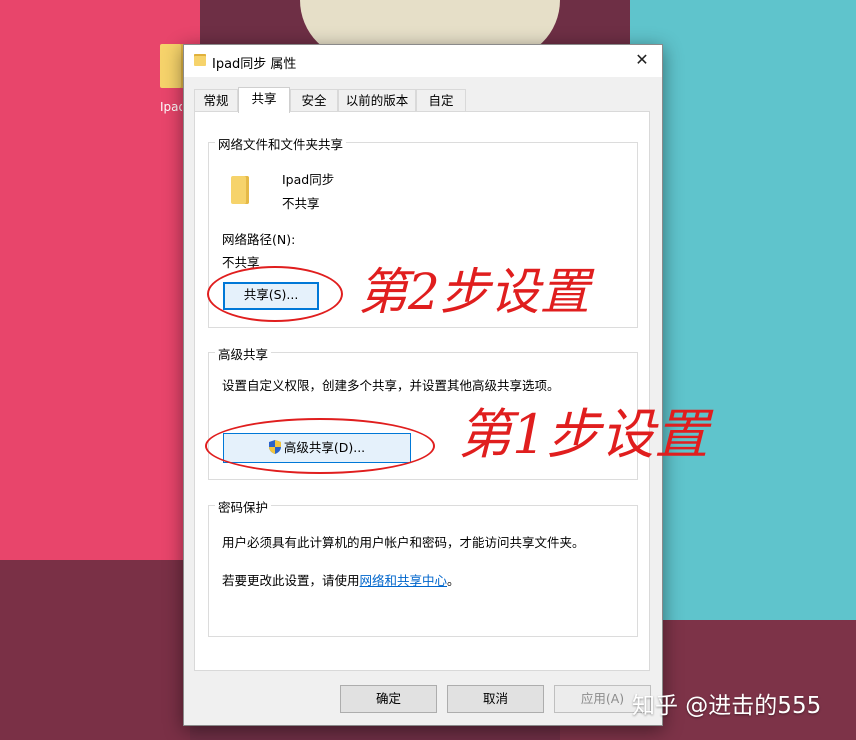  Describe the element at coordinates (254, 64) in the screenshot. I see `window-title: Ipad同步 属性` at that location.